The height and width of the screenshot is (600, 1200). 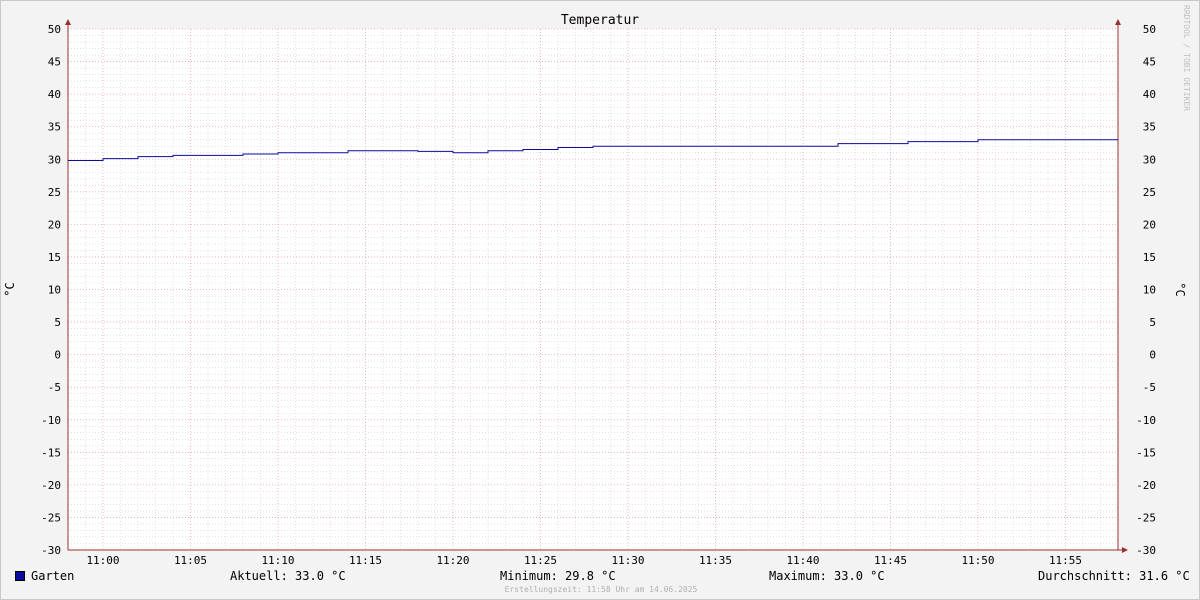 I want to click on y-tick-label-left: 0, so click(x=57, y=355).